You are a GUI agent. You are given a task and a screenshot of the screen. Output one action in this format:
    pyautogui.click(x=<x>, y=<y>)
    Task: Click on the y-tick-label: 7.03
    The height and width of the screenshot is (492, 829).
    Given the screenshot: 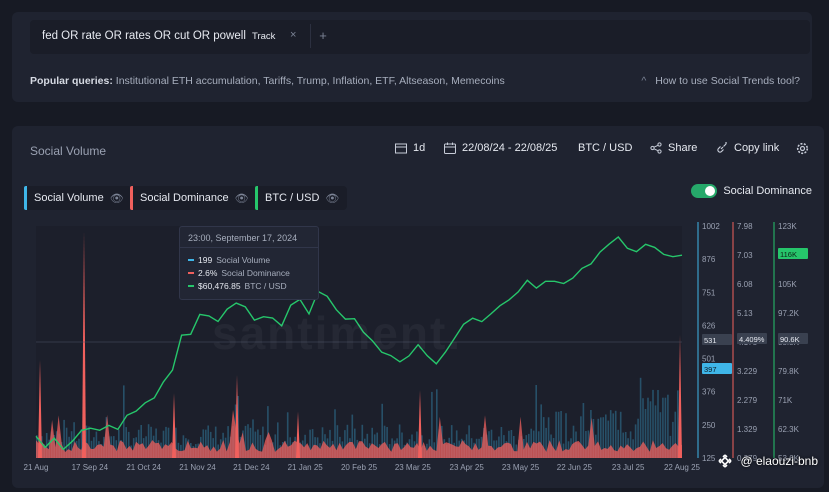 What is the action you would take?
    pyautogui.click(x=745, y=255)
    